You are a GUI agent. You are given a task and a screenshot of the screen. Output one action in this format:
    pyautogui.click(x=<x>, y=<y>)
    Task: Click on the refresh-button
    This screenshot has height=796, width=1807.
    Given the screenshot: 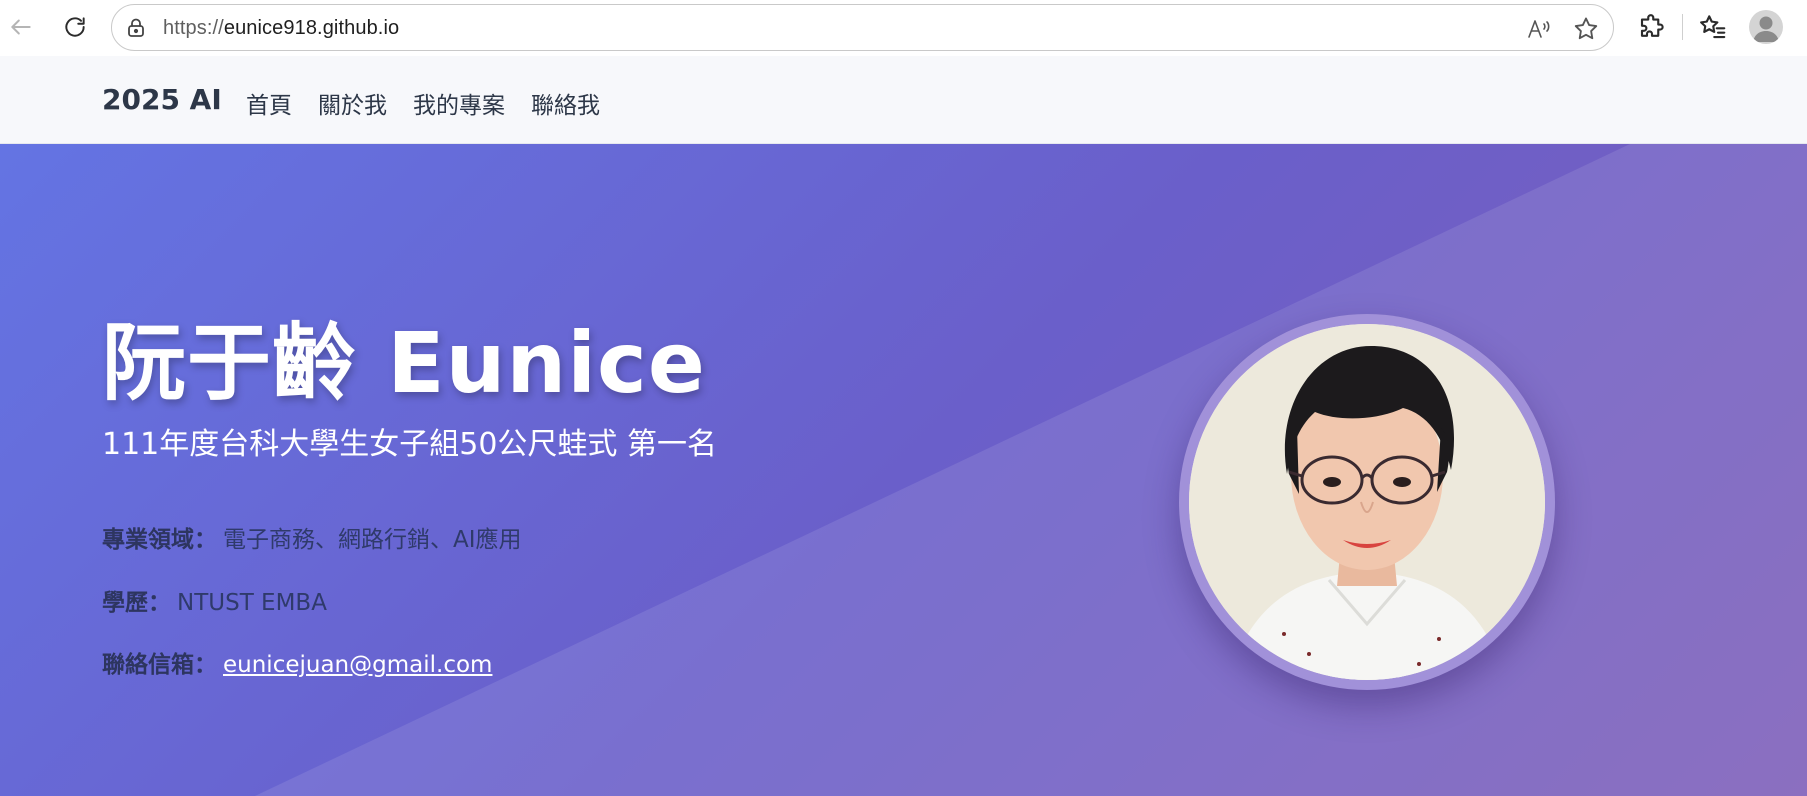 What is the action you would take?
    pyautogui.click(x=75, y=27)
    